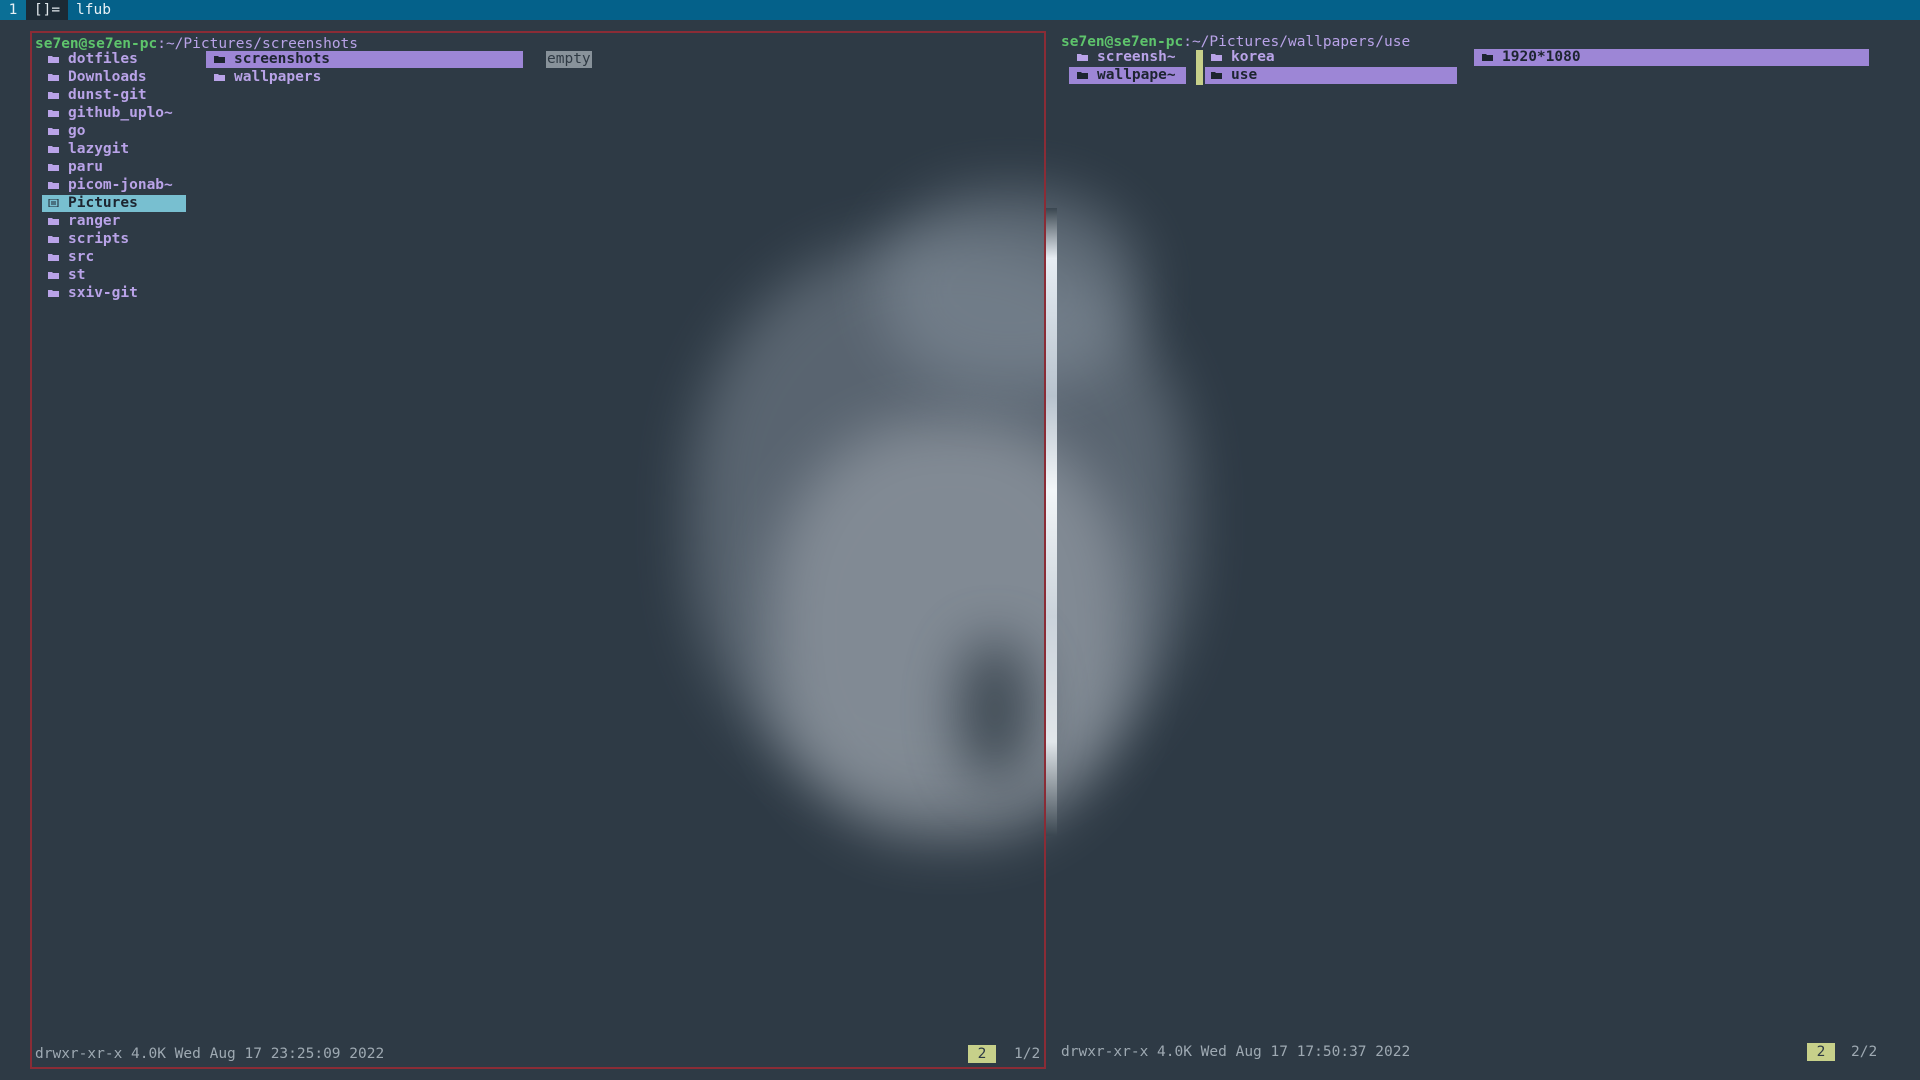 The width and height of the screenshot is (1920, 1080). Describe the element at coordinates (93, 10) in the screenshot. I see `window-title: lfub` at that location.